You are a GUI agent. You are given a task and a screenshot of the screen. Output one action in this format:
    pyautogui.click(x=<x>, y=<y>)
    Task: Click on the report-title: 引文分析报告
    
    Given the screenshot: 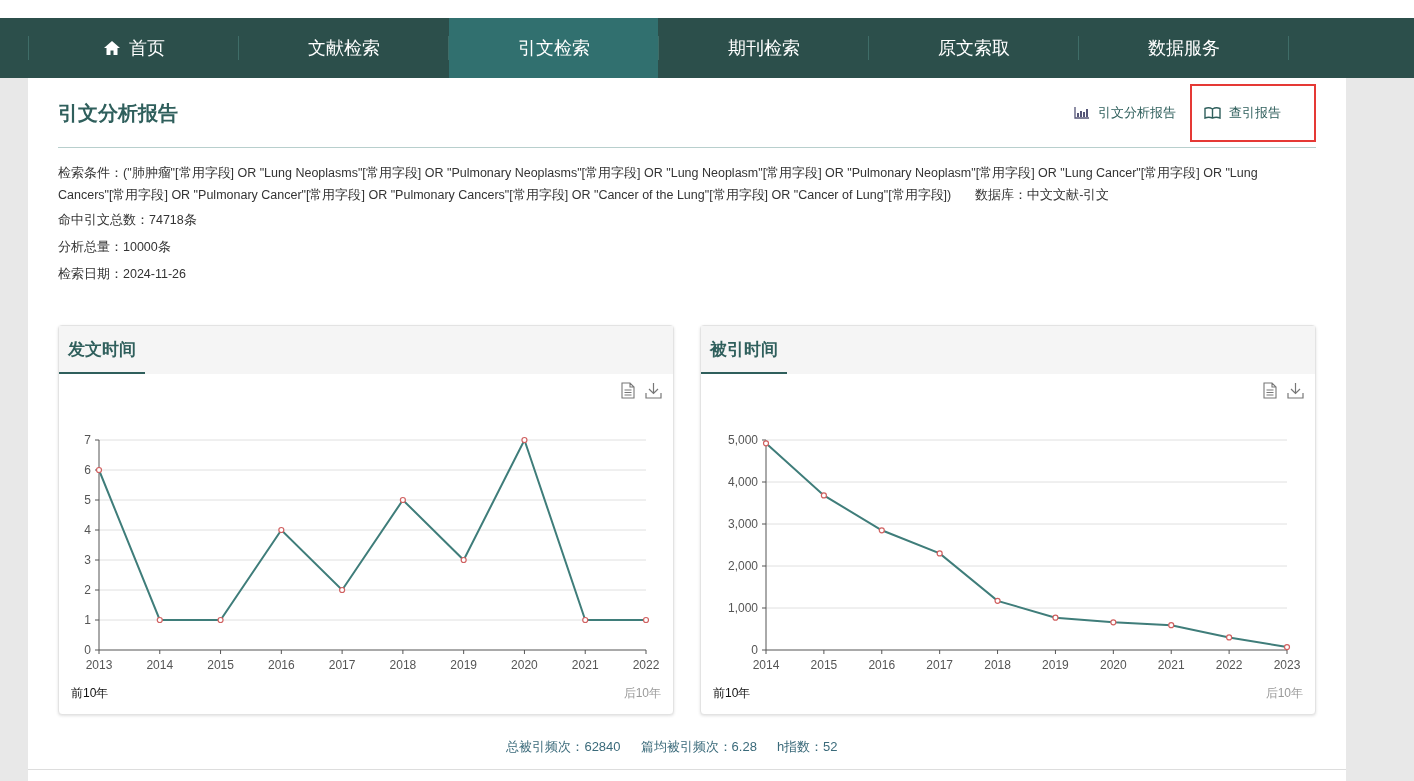 What is the action you would take?
    pyautogui.click(x=118, y=113)
    